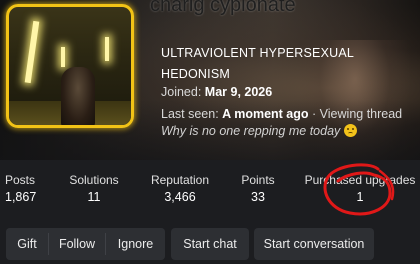 The image size is (420, 264). Describe the element at coordinates (238, 92) in the screenshot. I see `joined-date: Mar 9, 2026` at that location.